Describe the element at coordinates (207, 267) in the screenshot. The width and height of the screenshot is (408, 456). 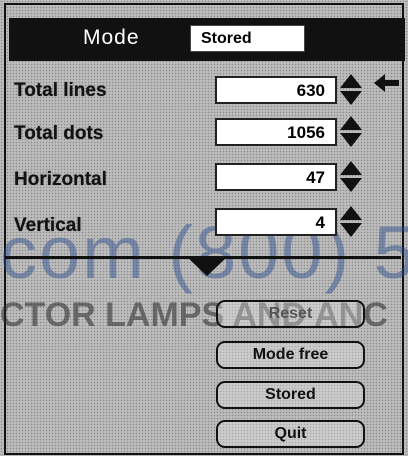
I see `triangle-down-icon` at that location.